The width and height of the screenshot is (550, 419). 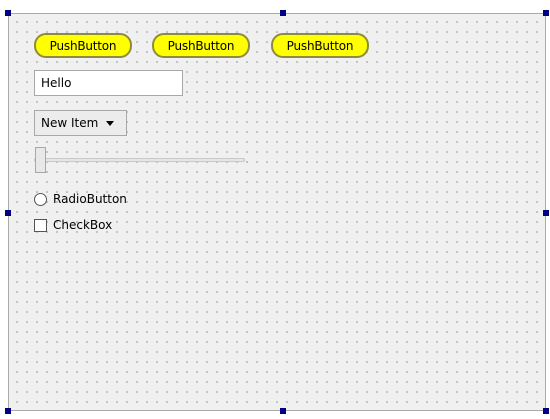 What do you see at coordinates (40, 199) in the screenshot?
I see `radio-circle-icon` at bounding box center [40, 199].